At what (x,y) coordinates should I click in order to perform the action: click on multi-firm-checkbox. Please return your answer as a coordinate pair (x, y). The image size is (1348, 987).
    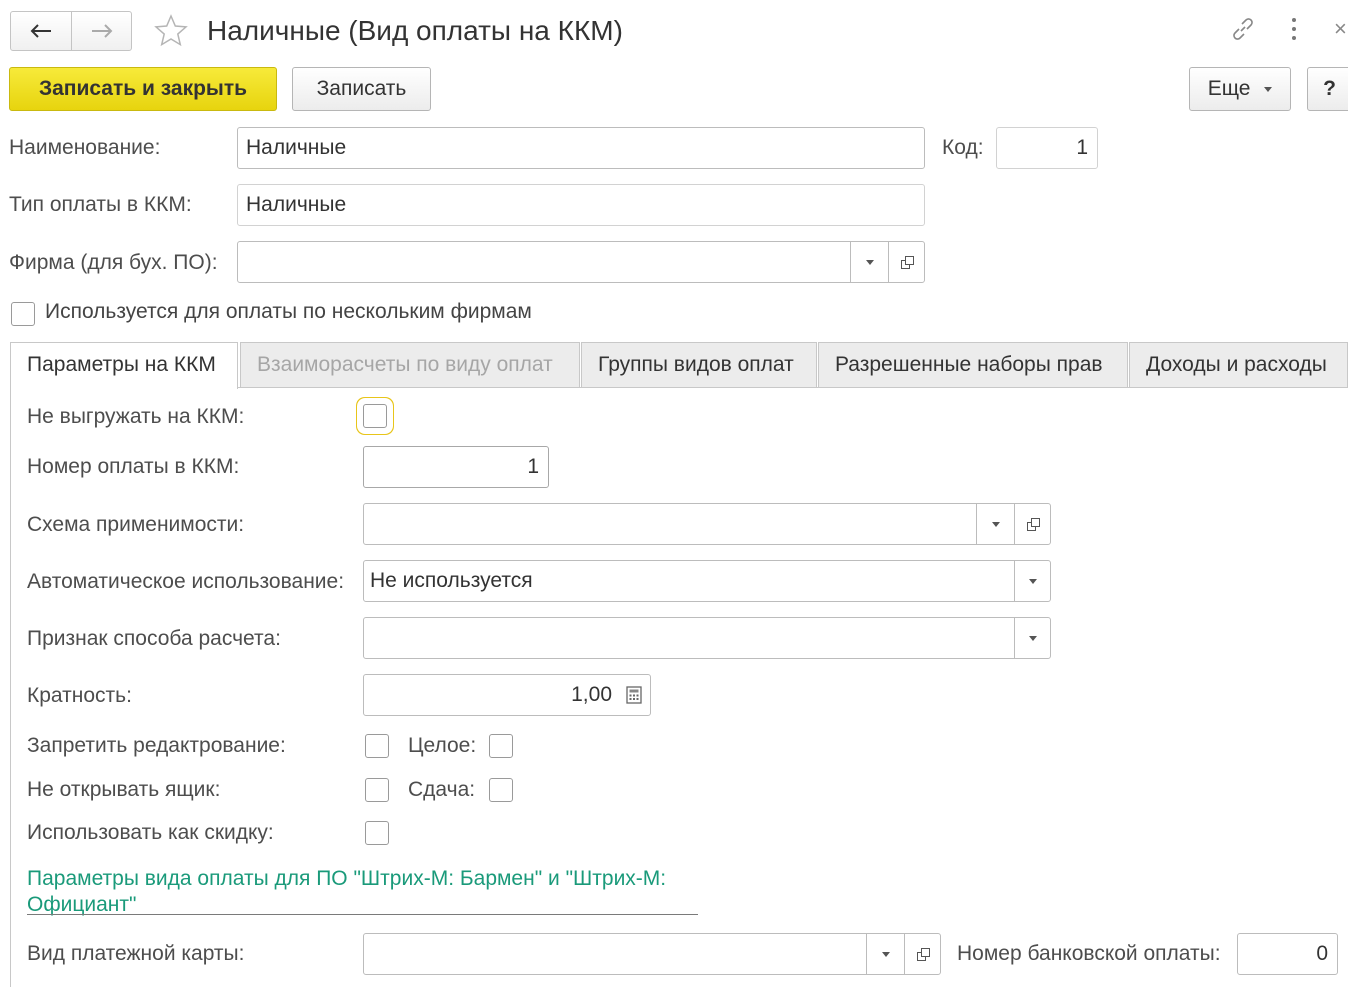
    Looking at the image, I should click on (23, 314).